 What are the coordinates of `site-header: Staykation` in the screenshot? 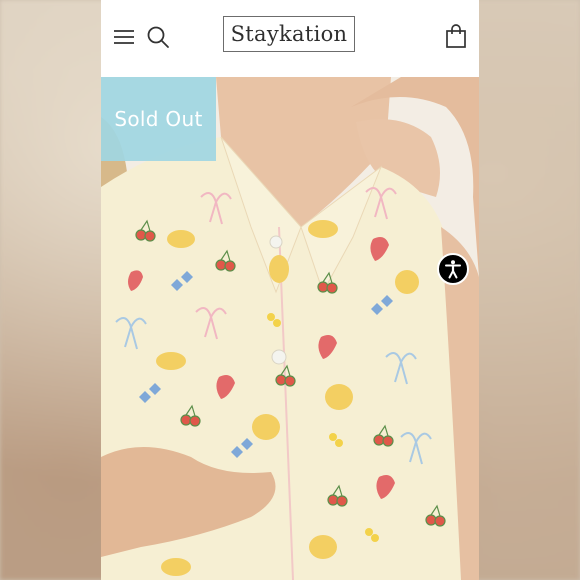 It's located at (290, 38).